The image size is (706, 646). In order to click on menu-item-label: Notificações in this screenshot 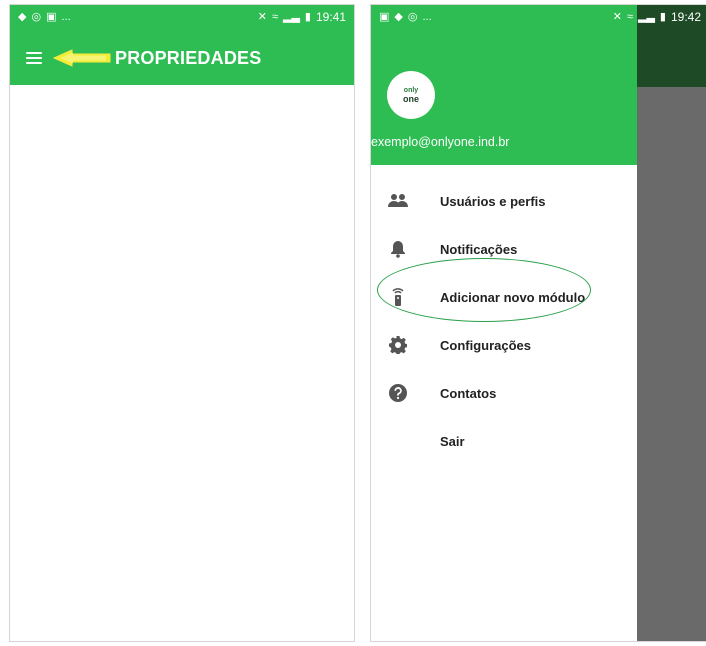, I will do `click(479, 249)`.